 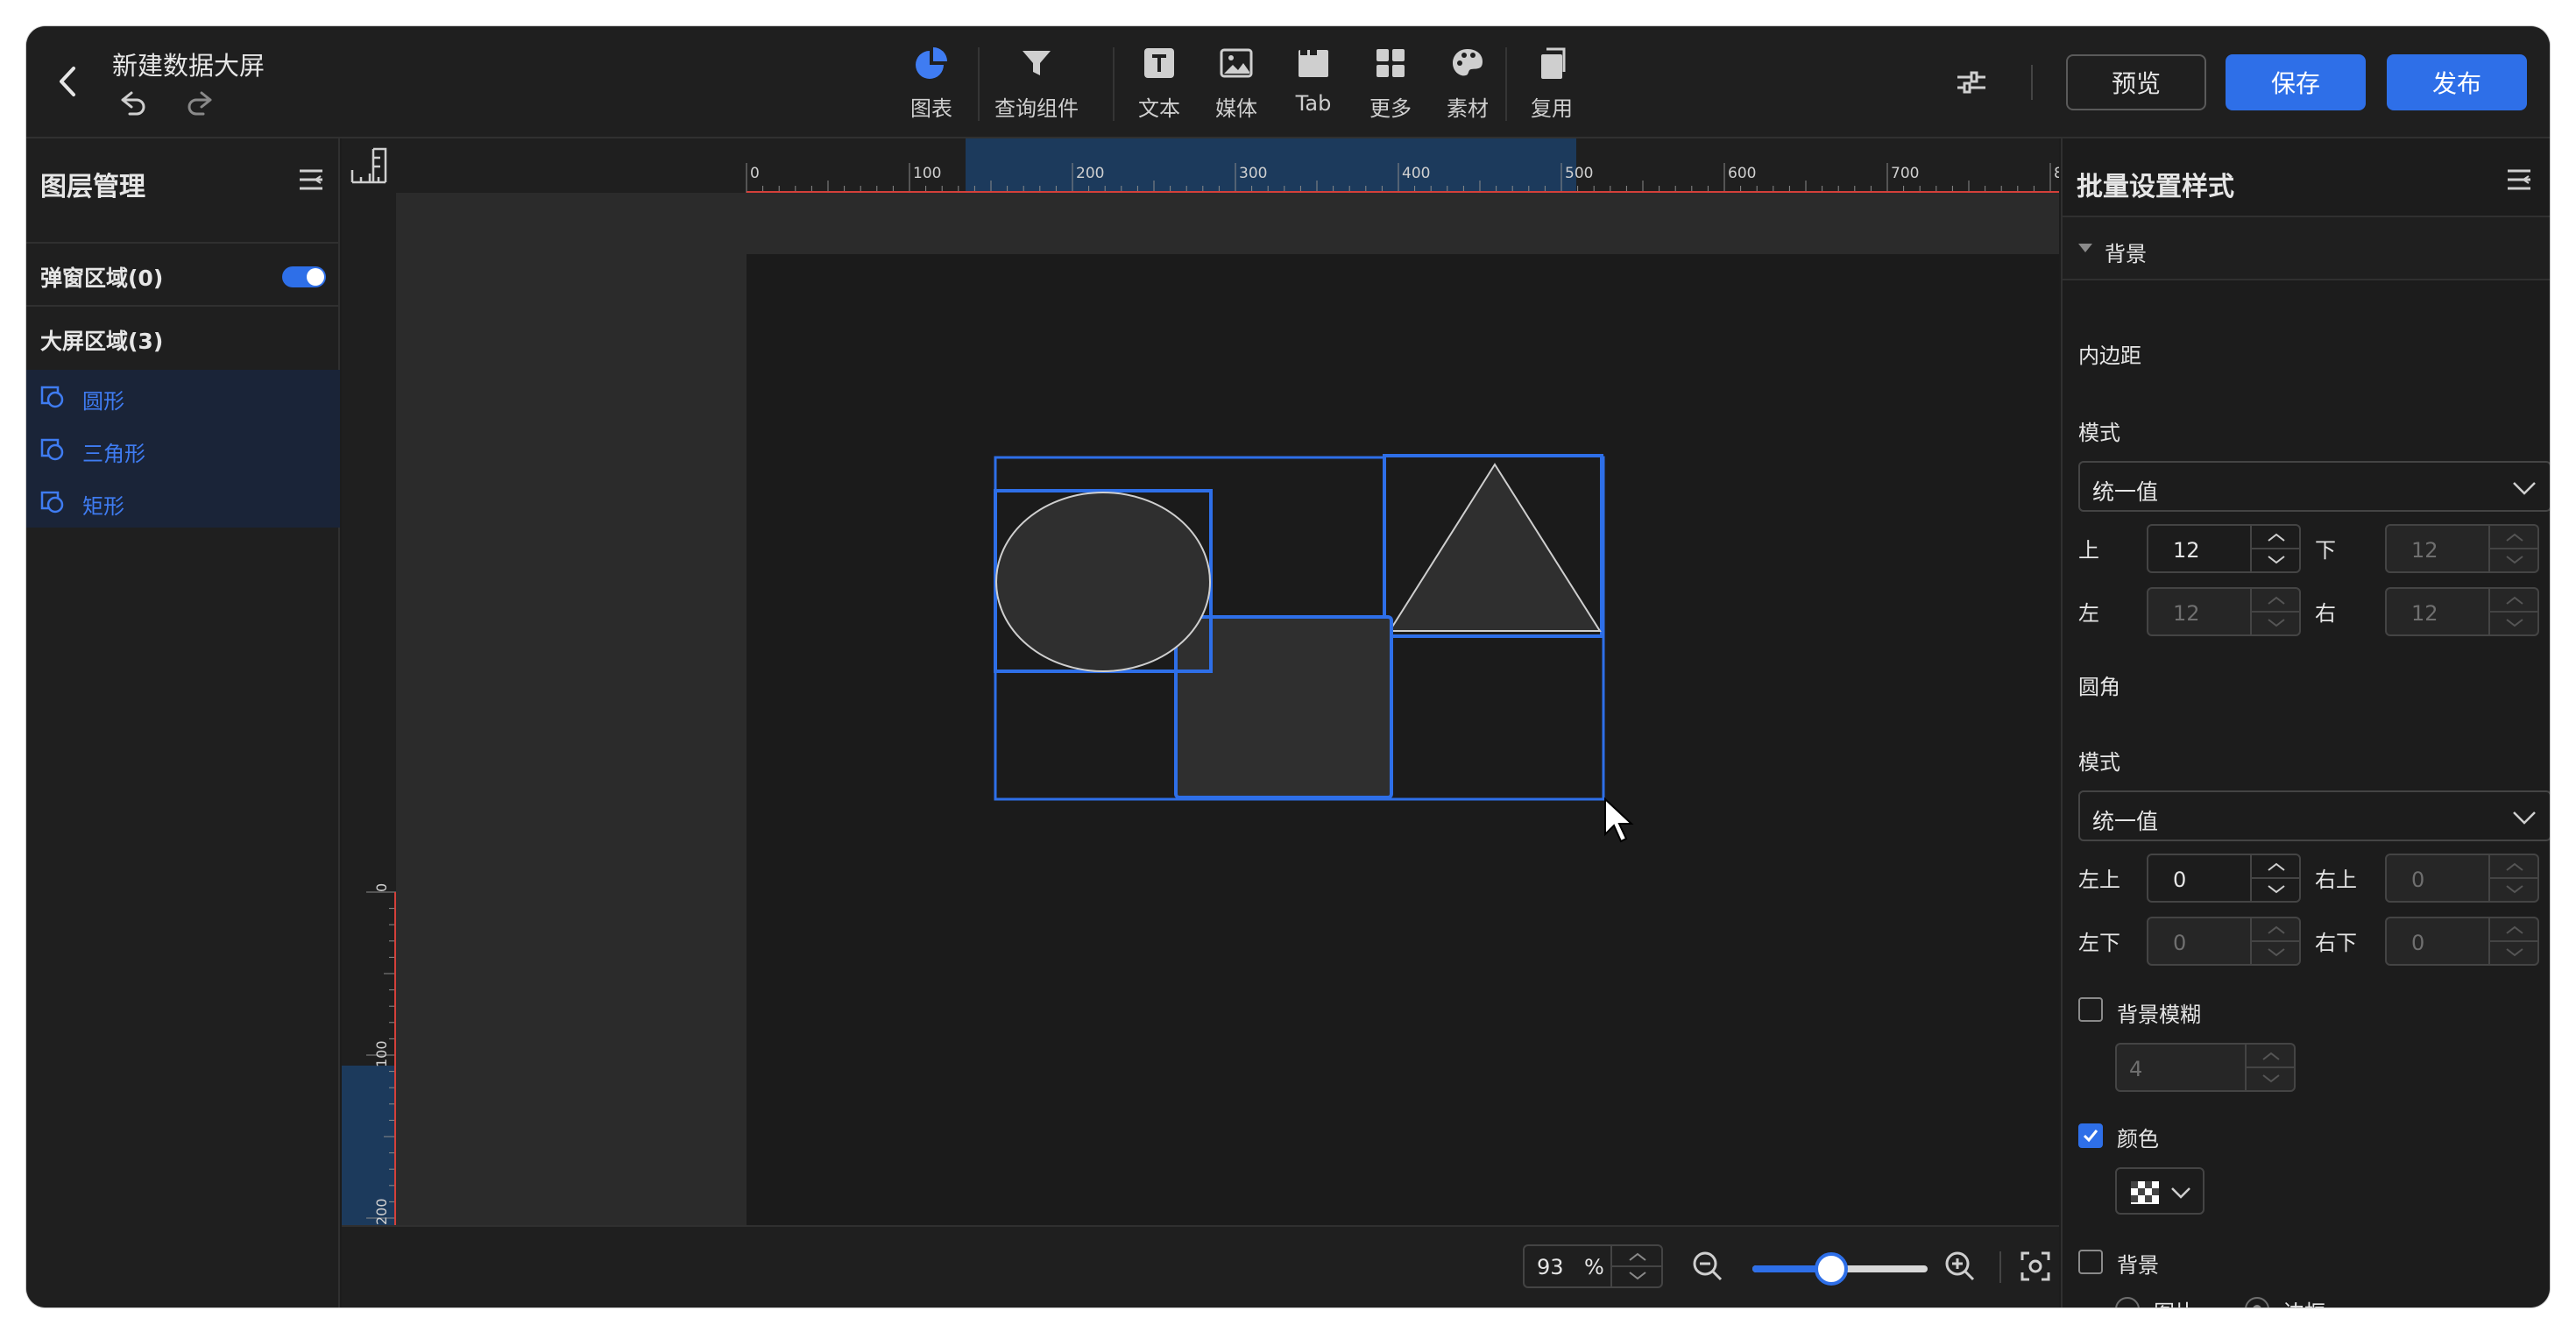 What do you see at coordinates (2035, 1266) in the screenshot?
I see `fit-screen-icon` at bounding box center [2035, 1266].